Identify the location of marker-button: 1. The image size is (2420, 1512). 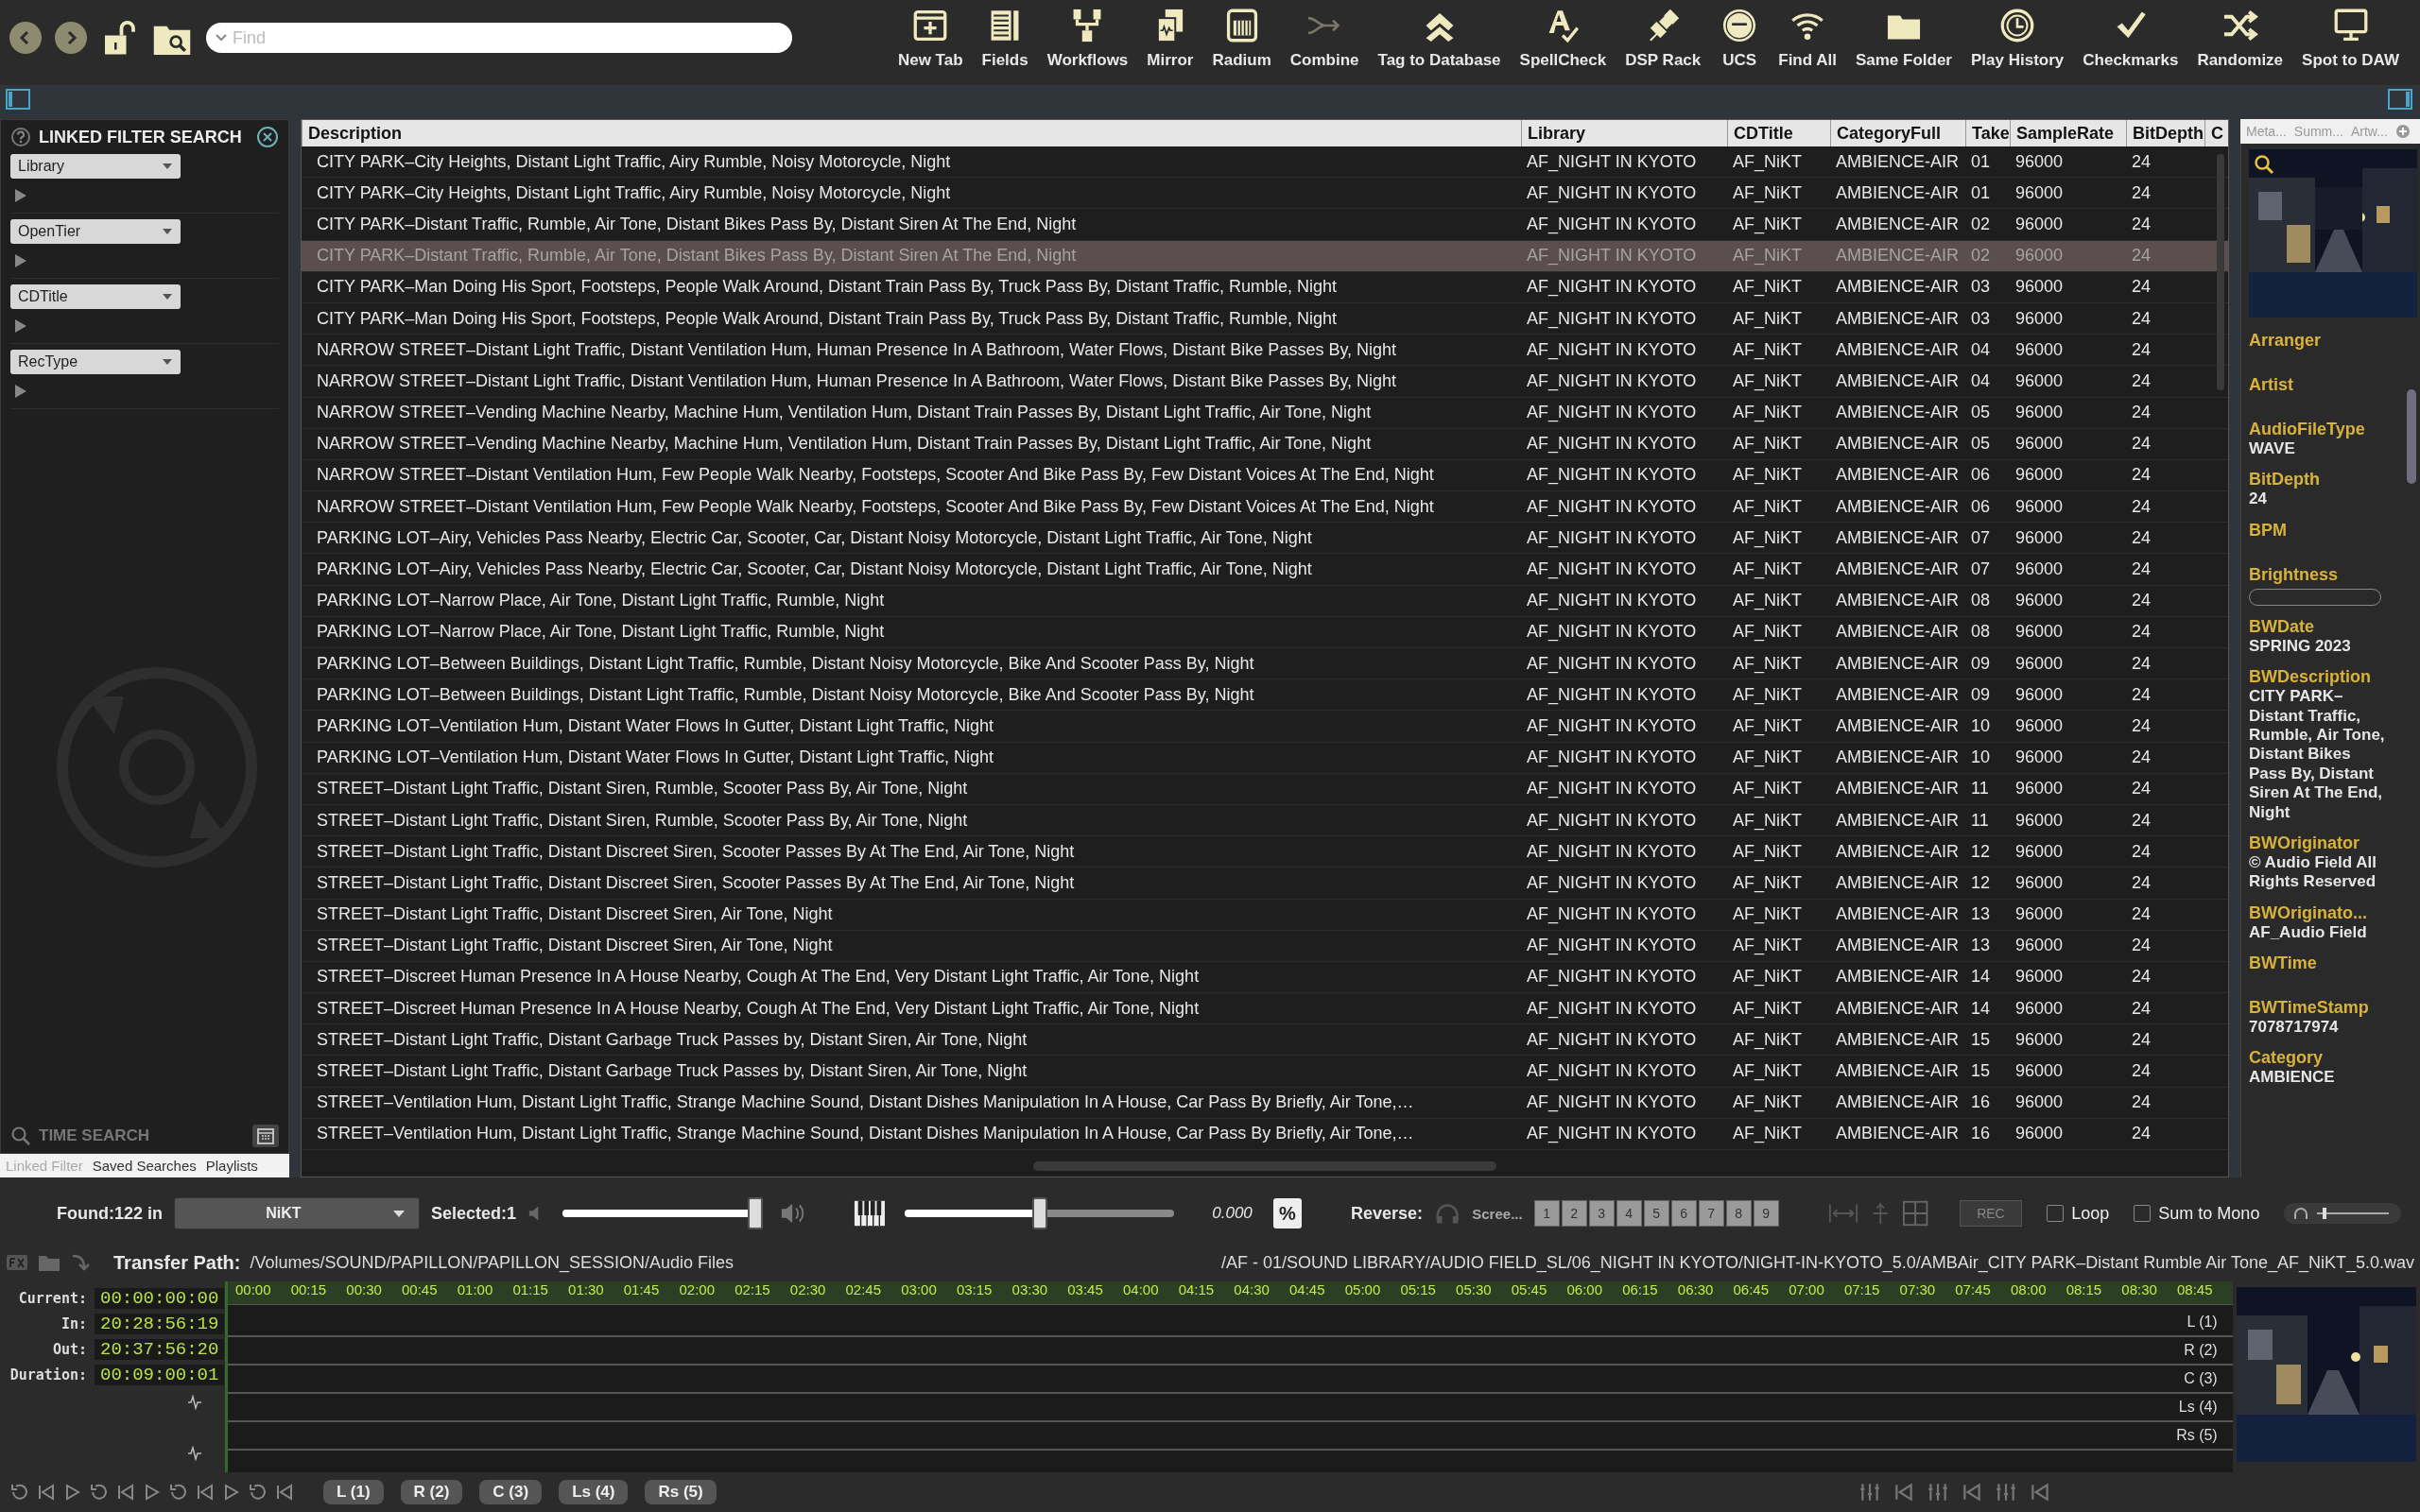
(1546, 1213).